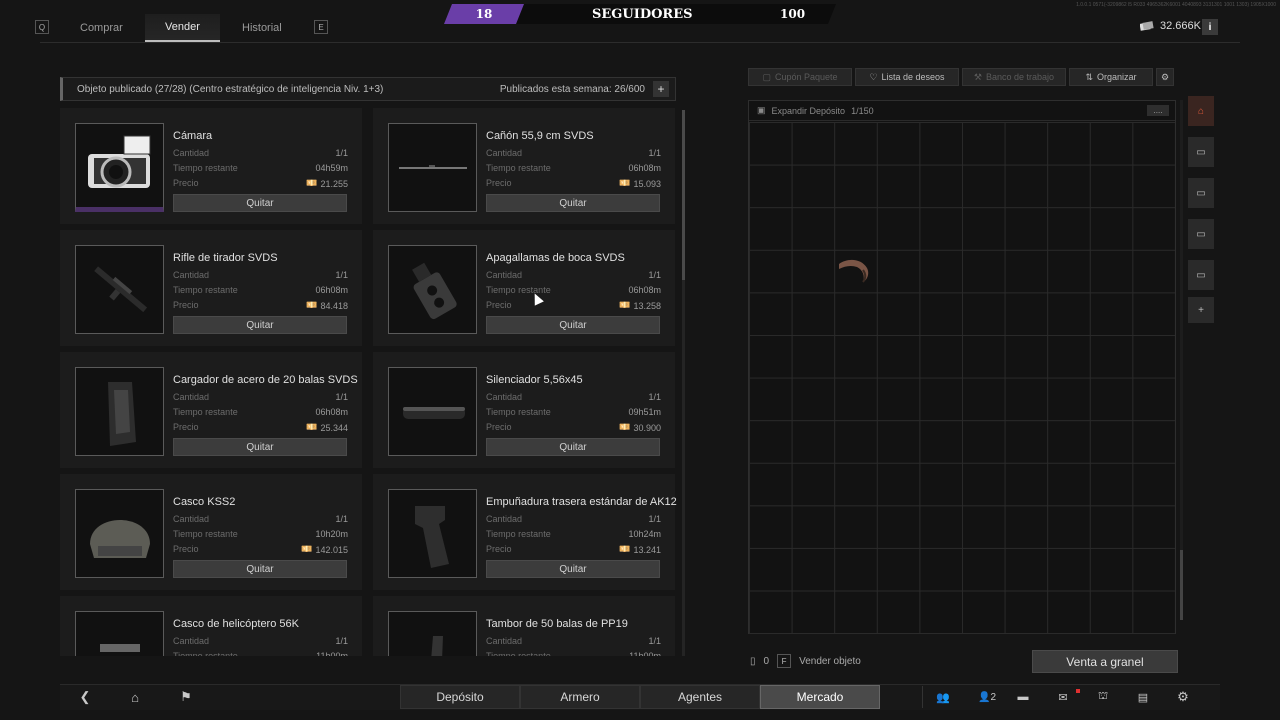 Image resolution: width=1280 pixels, height=720 pixels. What do you see at coordinates (642, 14) in the screenshot?
I see `followers-label: SEGUIDORES` at bounding box center [642, 14].